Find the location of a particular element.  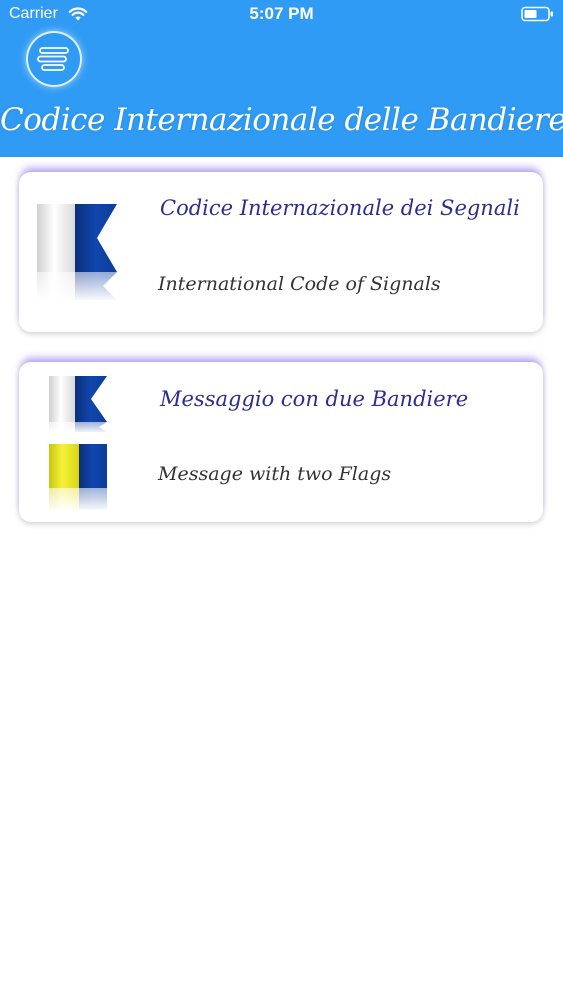

status-time: 5:07 PM is located at coordinates (281, 13).